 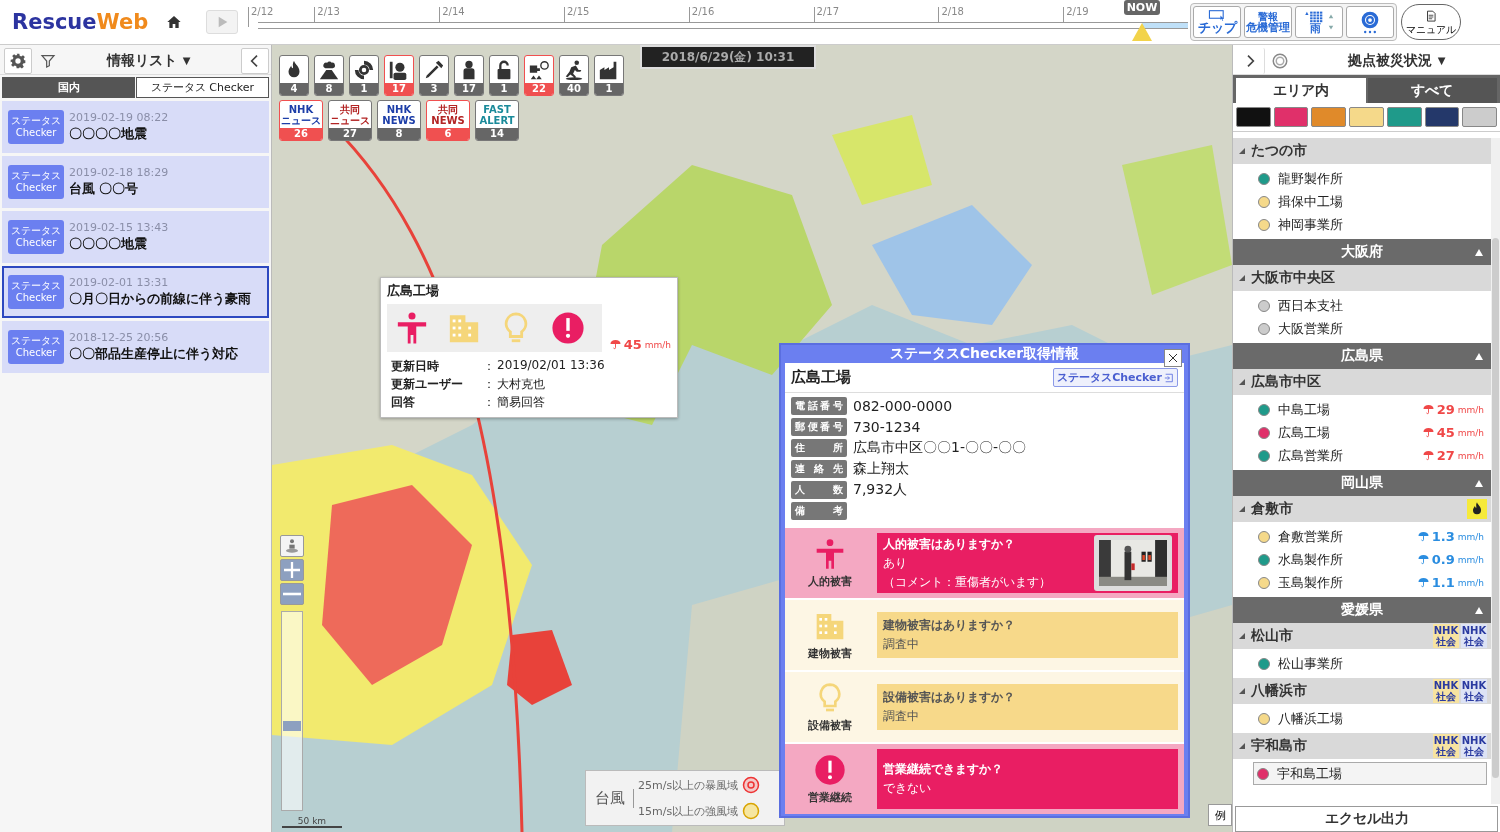 I want to click on rain-value: 45, so click(x=1445, y=432).